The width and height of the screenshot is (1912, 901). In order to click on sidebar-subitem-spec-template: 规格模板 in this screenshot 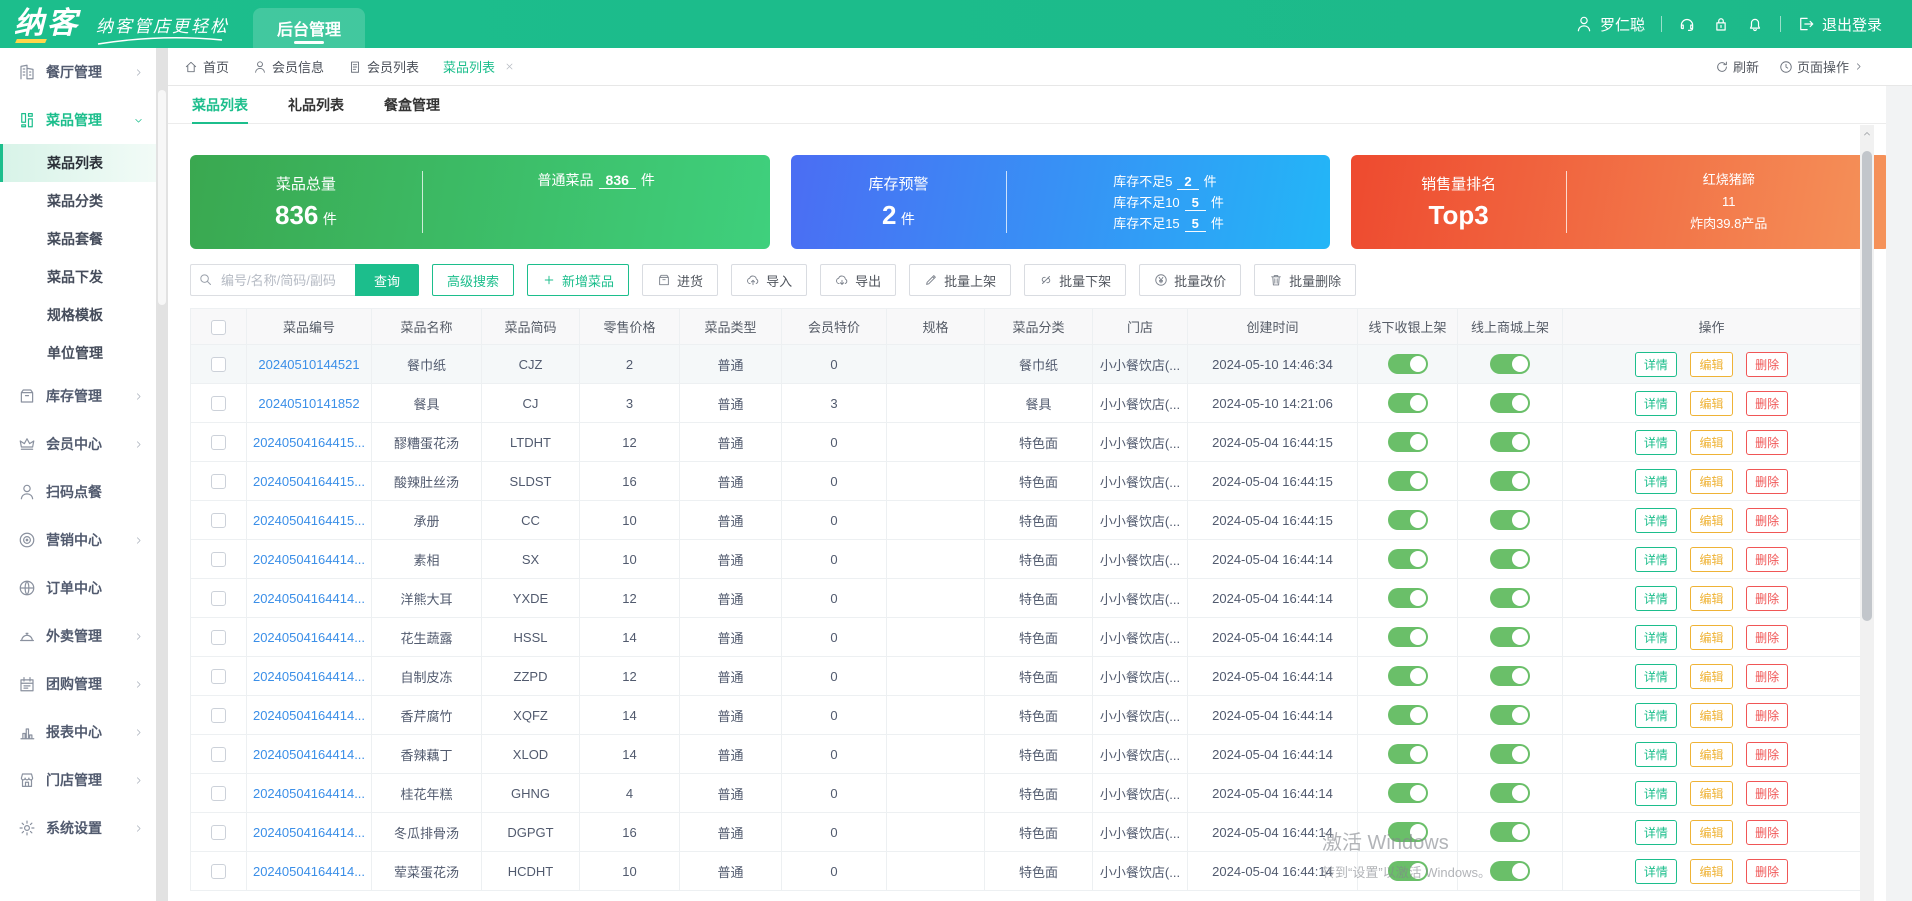, I will do `click(78, 315)`.